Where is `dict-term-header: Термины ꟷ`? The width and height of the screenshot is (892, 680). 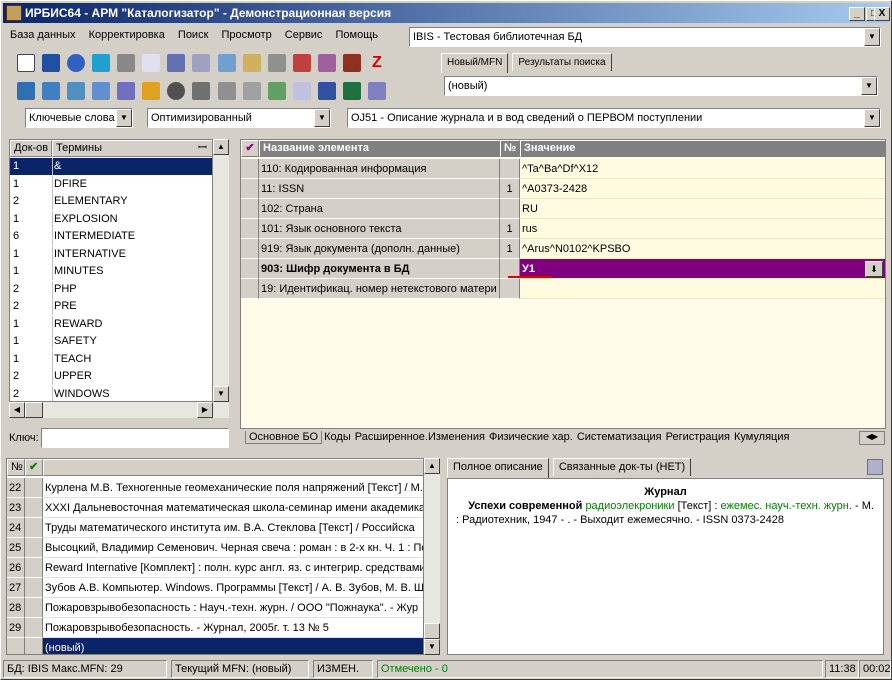 dict-term-header: Термины ꟷ is located at coordinates (132, 148).